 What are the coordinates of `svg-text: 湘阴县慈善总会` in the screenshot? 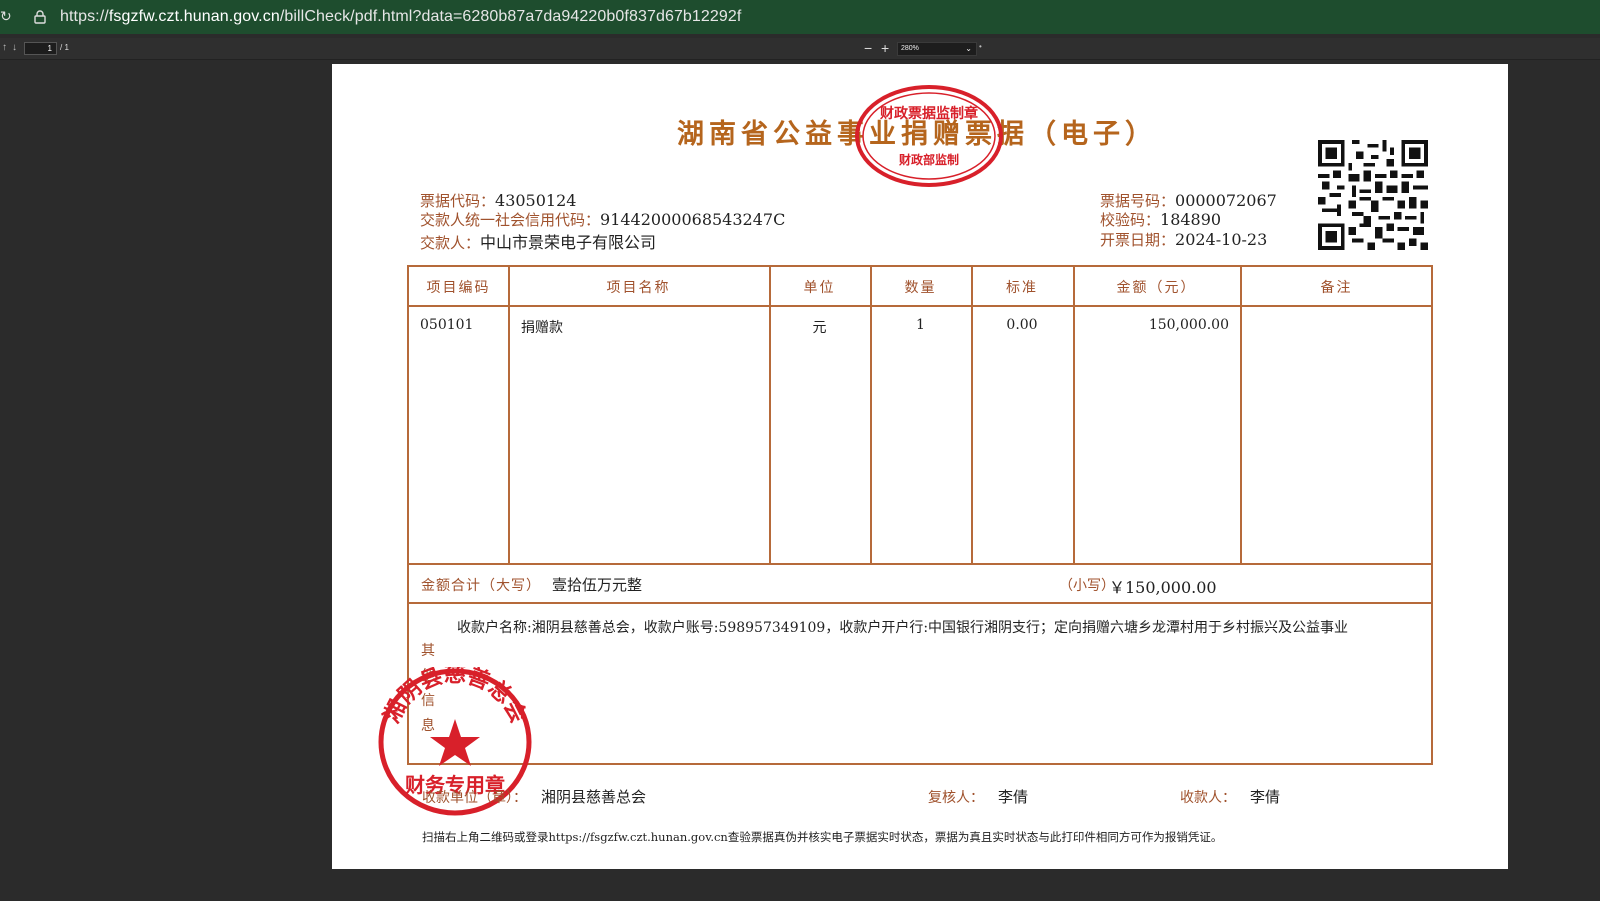 It's located at (455, 697).